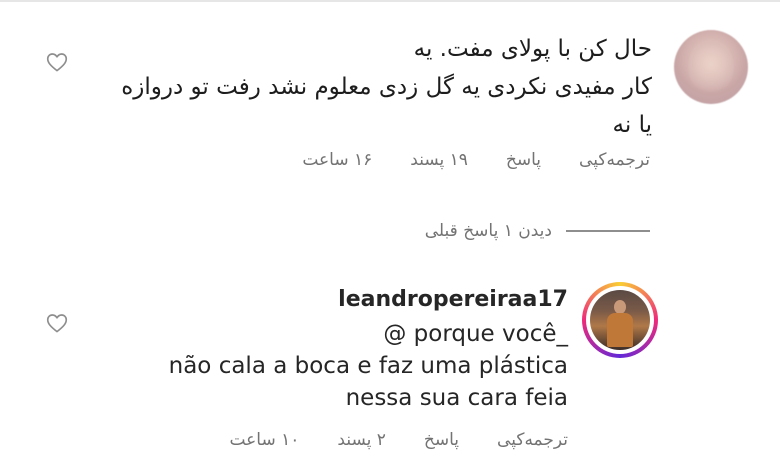 The image size is (780, 470). Describe the element at coordinates (608, 231) in the screenshot. I see `reply-dash` at that location.